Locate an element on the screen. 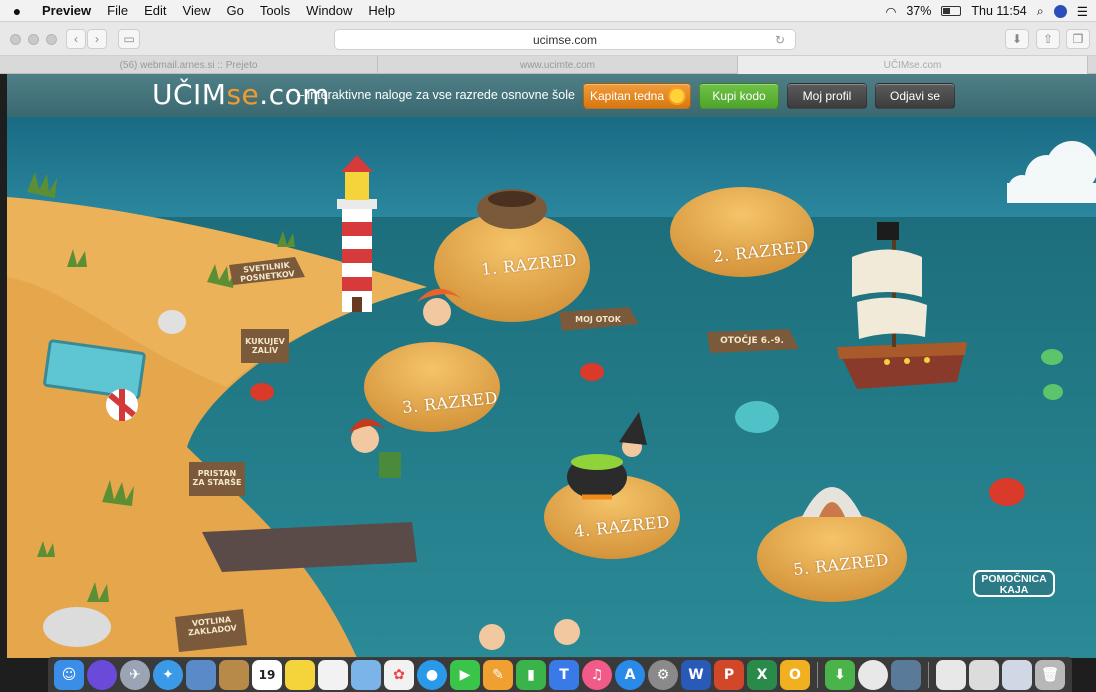 This screenshot has height=692, width=1096. outlook-icon: O is located at coordinates (795, 674).